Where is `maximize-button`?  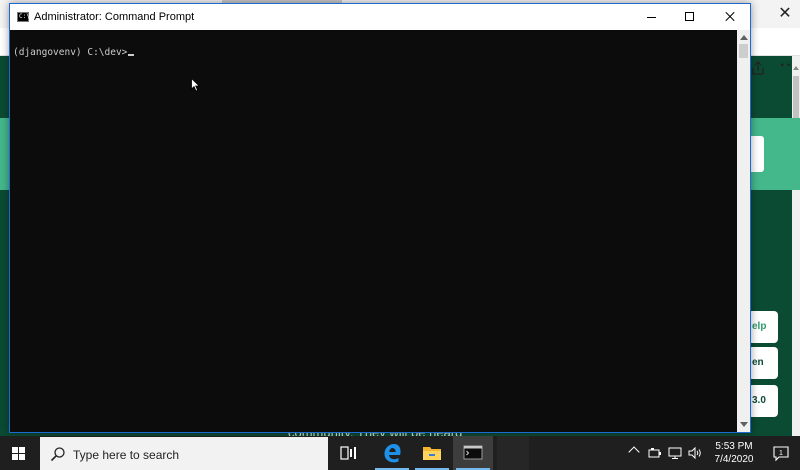
maximize-button is located at coordinates (690, 17).